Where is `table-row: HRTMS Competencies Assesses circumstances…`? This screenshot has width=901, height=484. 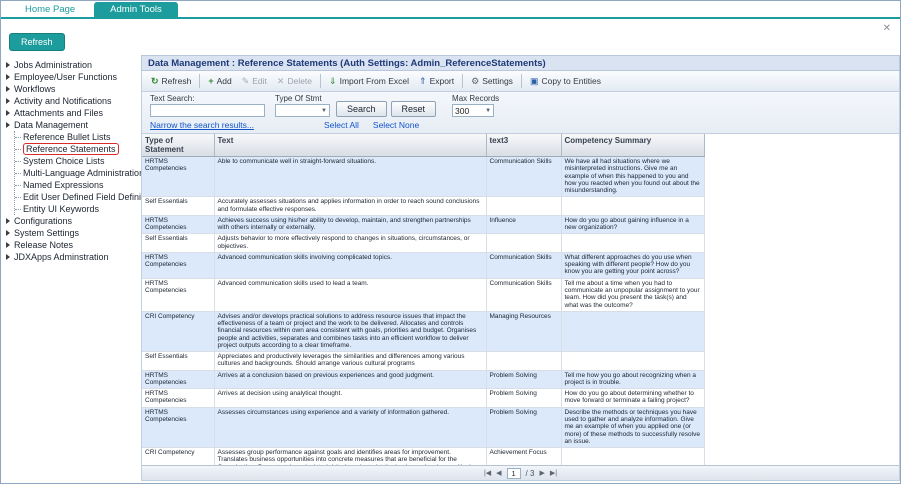
table-row: HRTMS Competencies Assesses circumstances… is located at coordinates (423, 428).